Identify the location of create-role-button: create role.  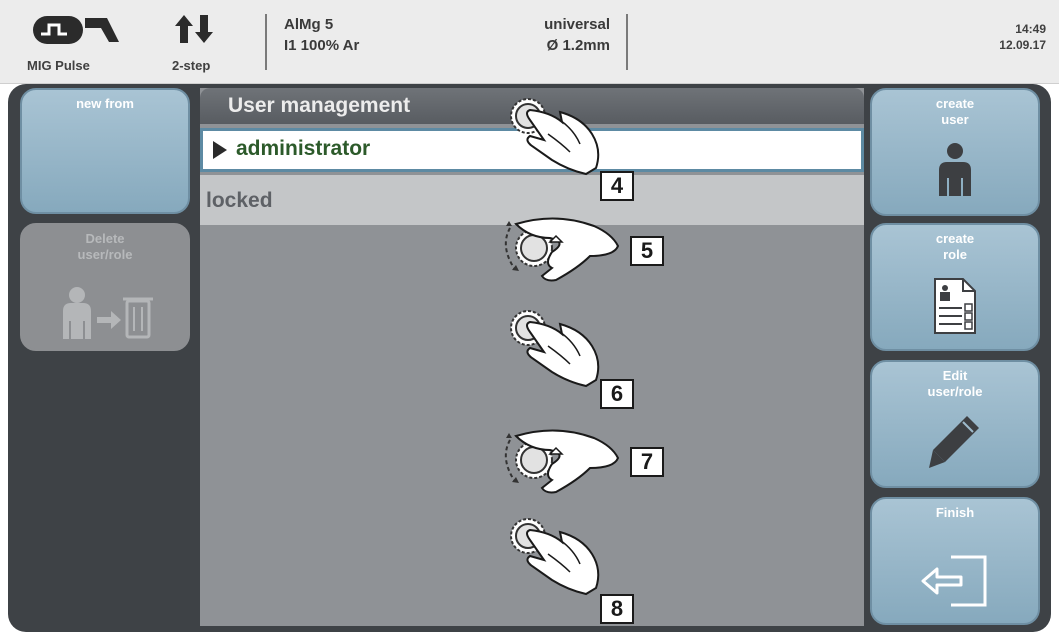
(955, 287).